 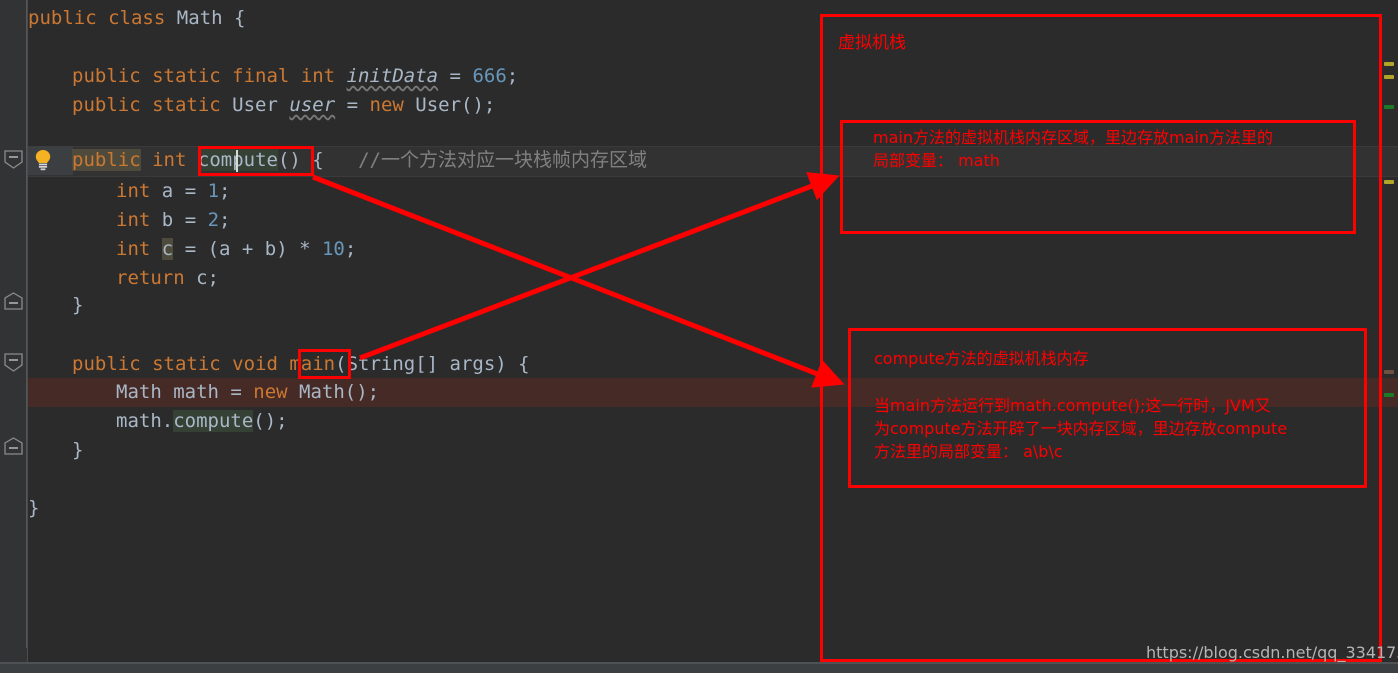 I want to click on token-variable: a, so click(x=167, y=191).